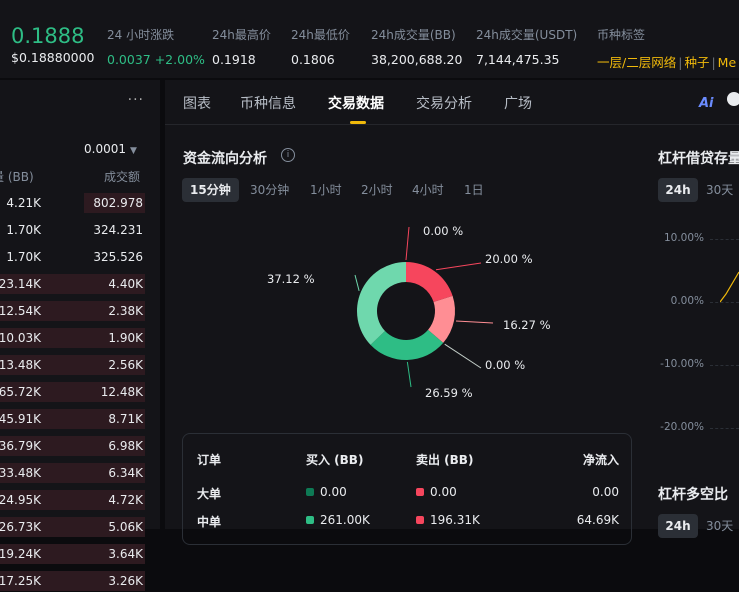  What do you see at coordinates (269, 190) in the screenshot?
I see `timeframe-30m: 30分钟` at bounding box center [269, 190].